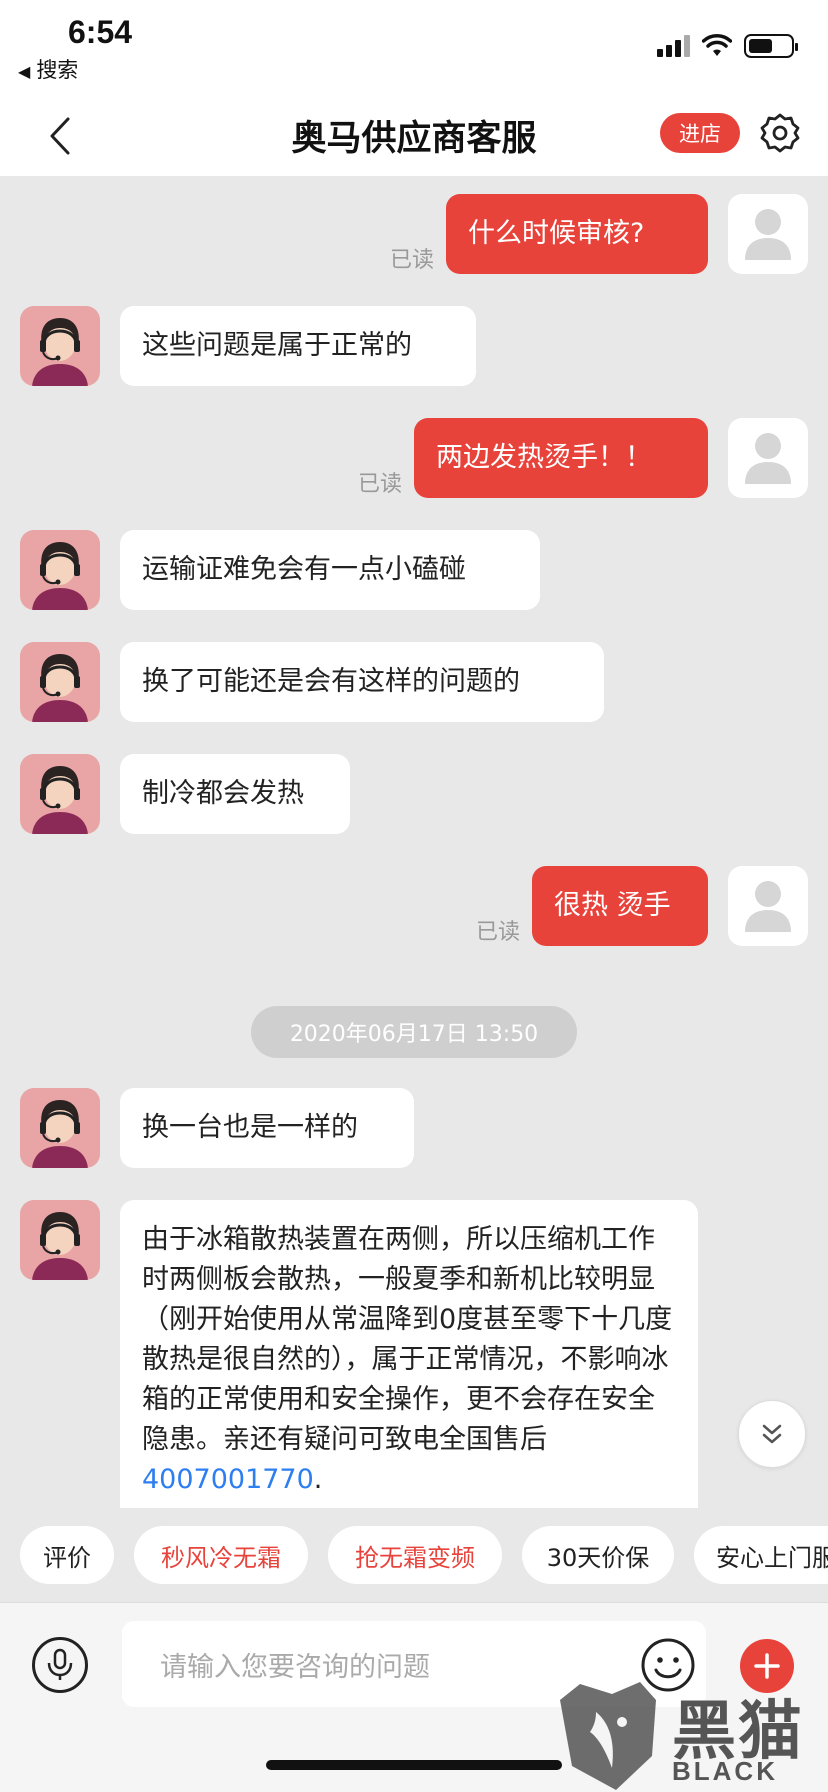 The height and width of the screenshot is (1792, 828). I want to click on back-to-app-link: ◀ 搜索, so click(48, 69).